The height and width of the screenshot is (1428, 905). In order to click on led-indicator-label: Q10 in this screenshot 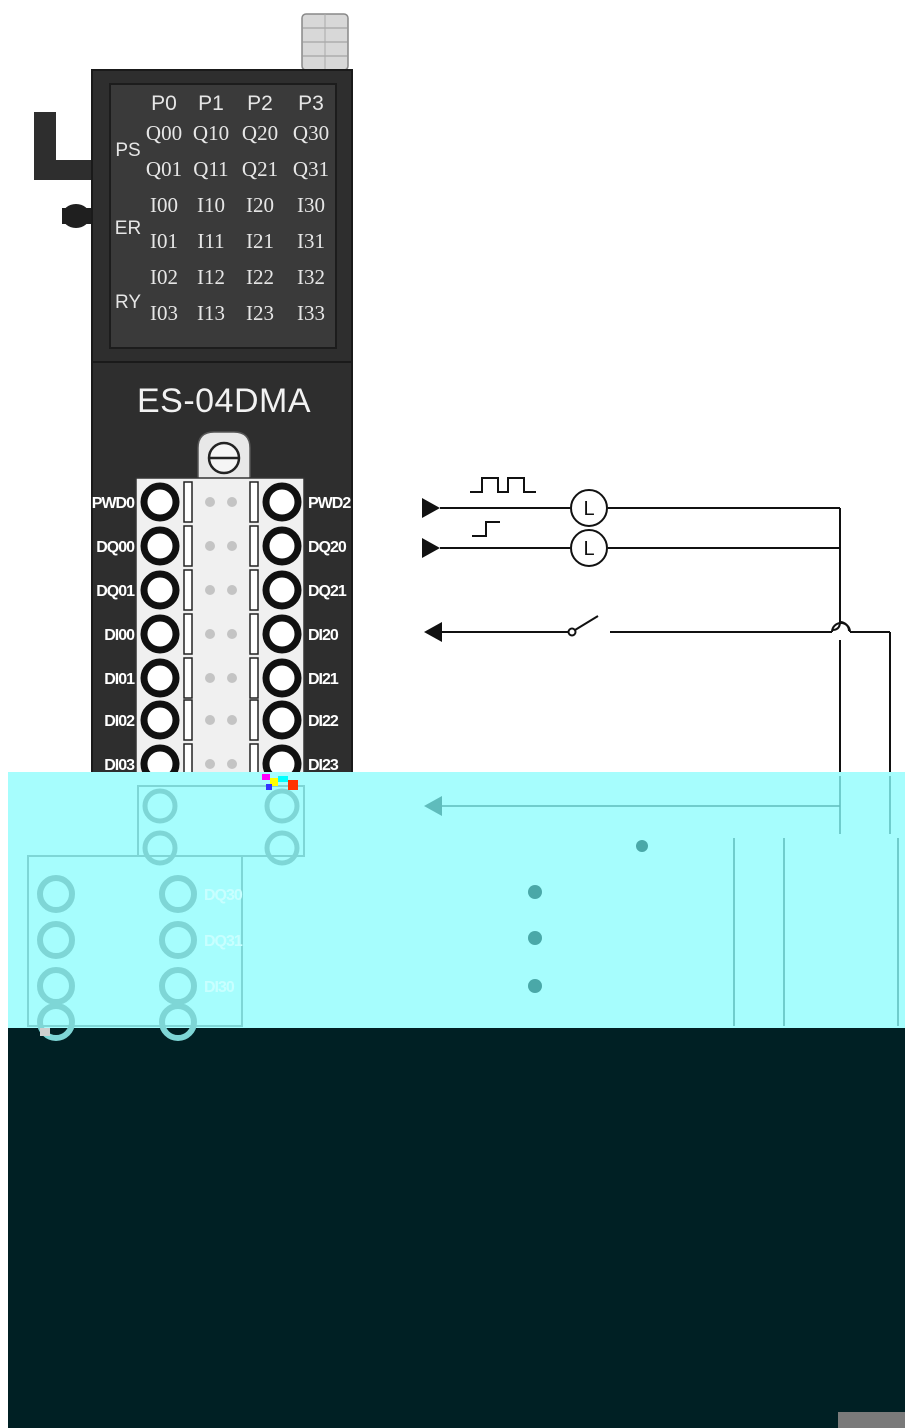, I will do `click(211, 133)`.